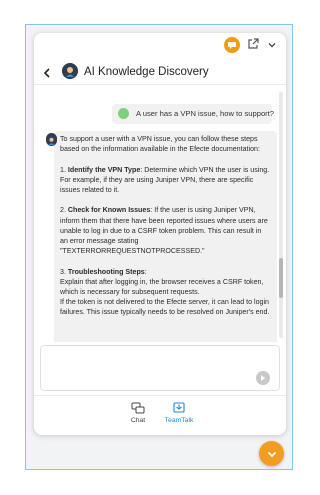  I want to click on tab-teamtalk: TeamTalk, so click(179, 413).